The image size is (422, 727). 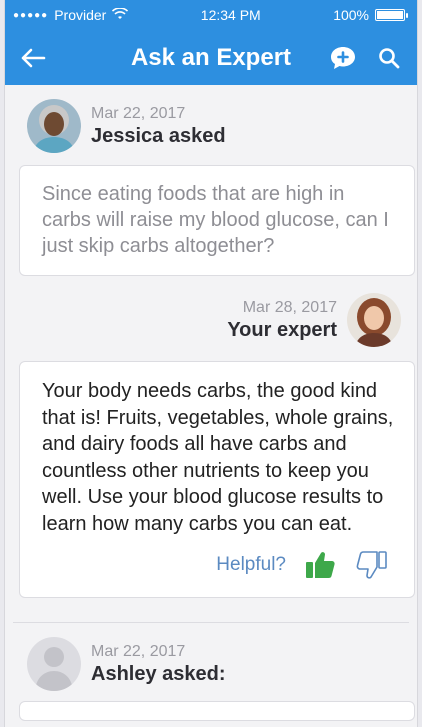 I want to click on question-meta: Mar 22, 2017 Jessica asked, so click(x=158, y=126).